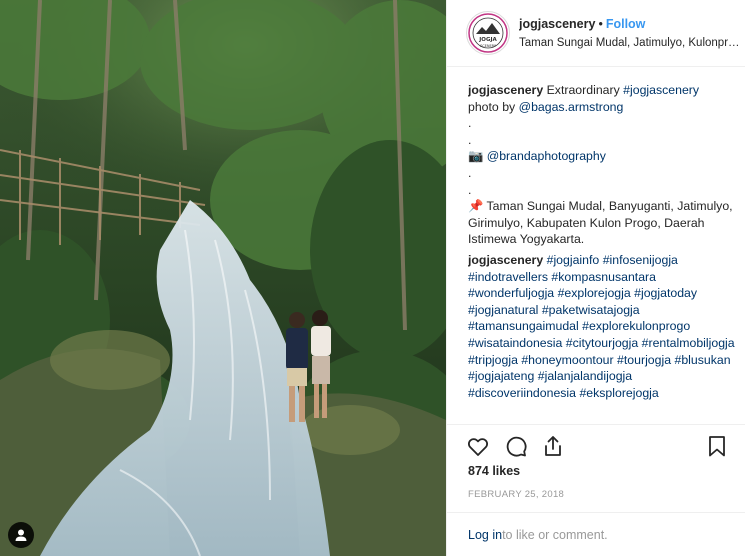 The image size is (745, 556). Describe the element at coordinates (557, 24) in the screenshot. I see `header-username: jogjascenery` at that location.